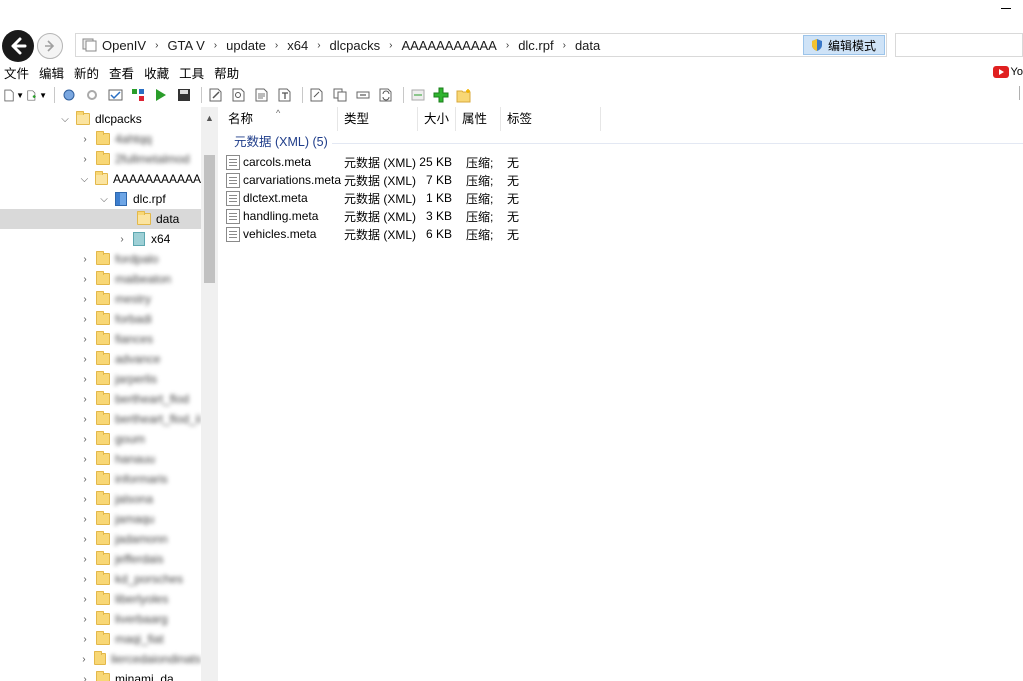  I want to click on menu-new: 新的, so click(86, 74).